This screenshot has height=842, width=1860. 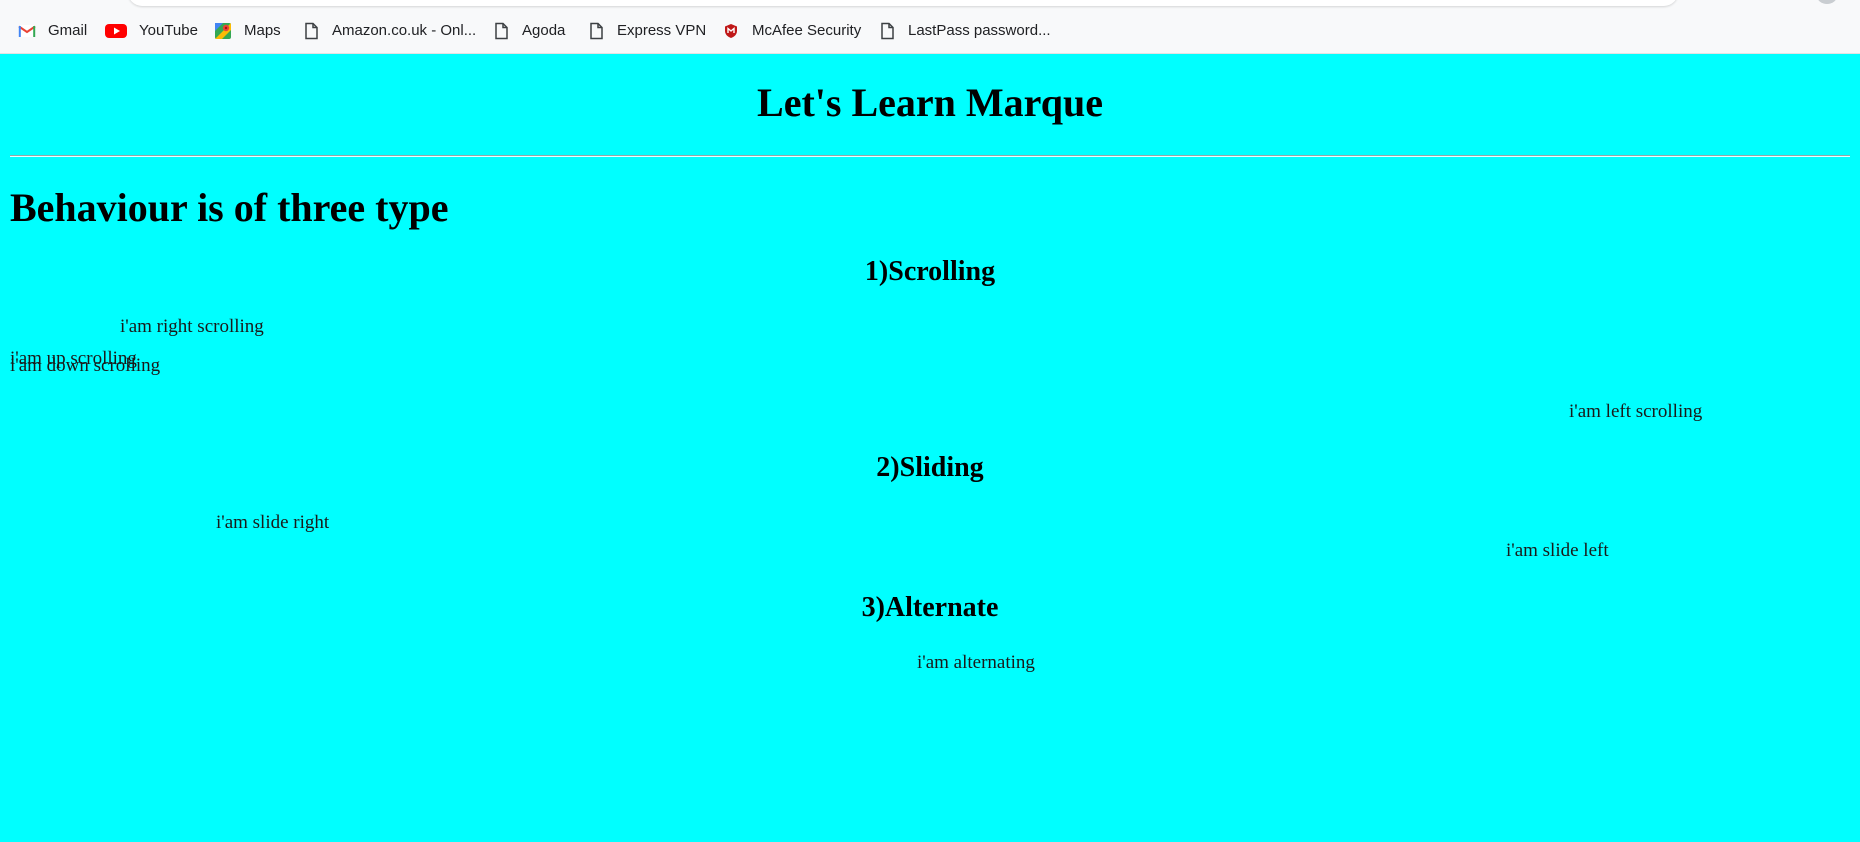 I want to click on bookmark-express-vpn: Express VPN, so click(x=646, y=31).